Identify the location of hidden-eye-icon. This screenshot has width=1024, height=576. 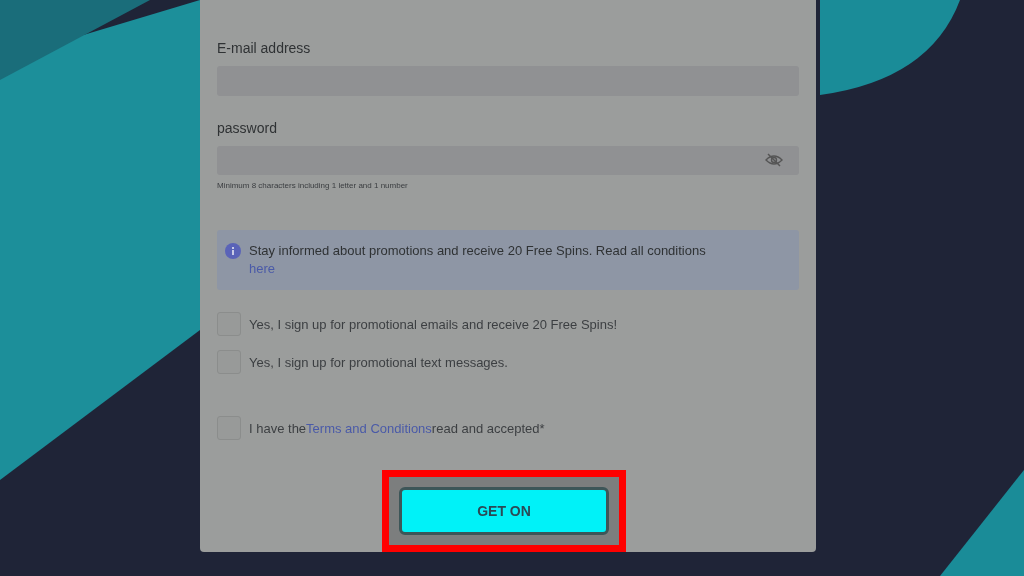
(774, 160).